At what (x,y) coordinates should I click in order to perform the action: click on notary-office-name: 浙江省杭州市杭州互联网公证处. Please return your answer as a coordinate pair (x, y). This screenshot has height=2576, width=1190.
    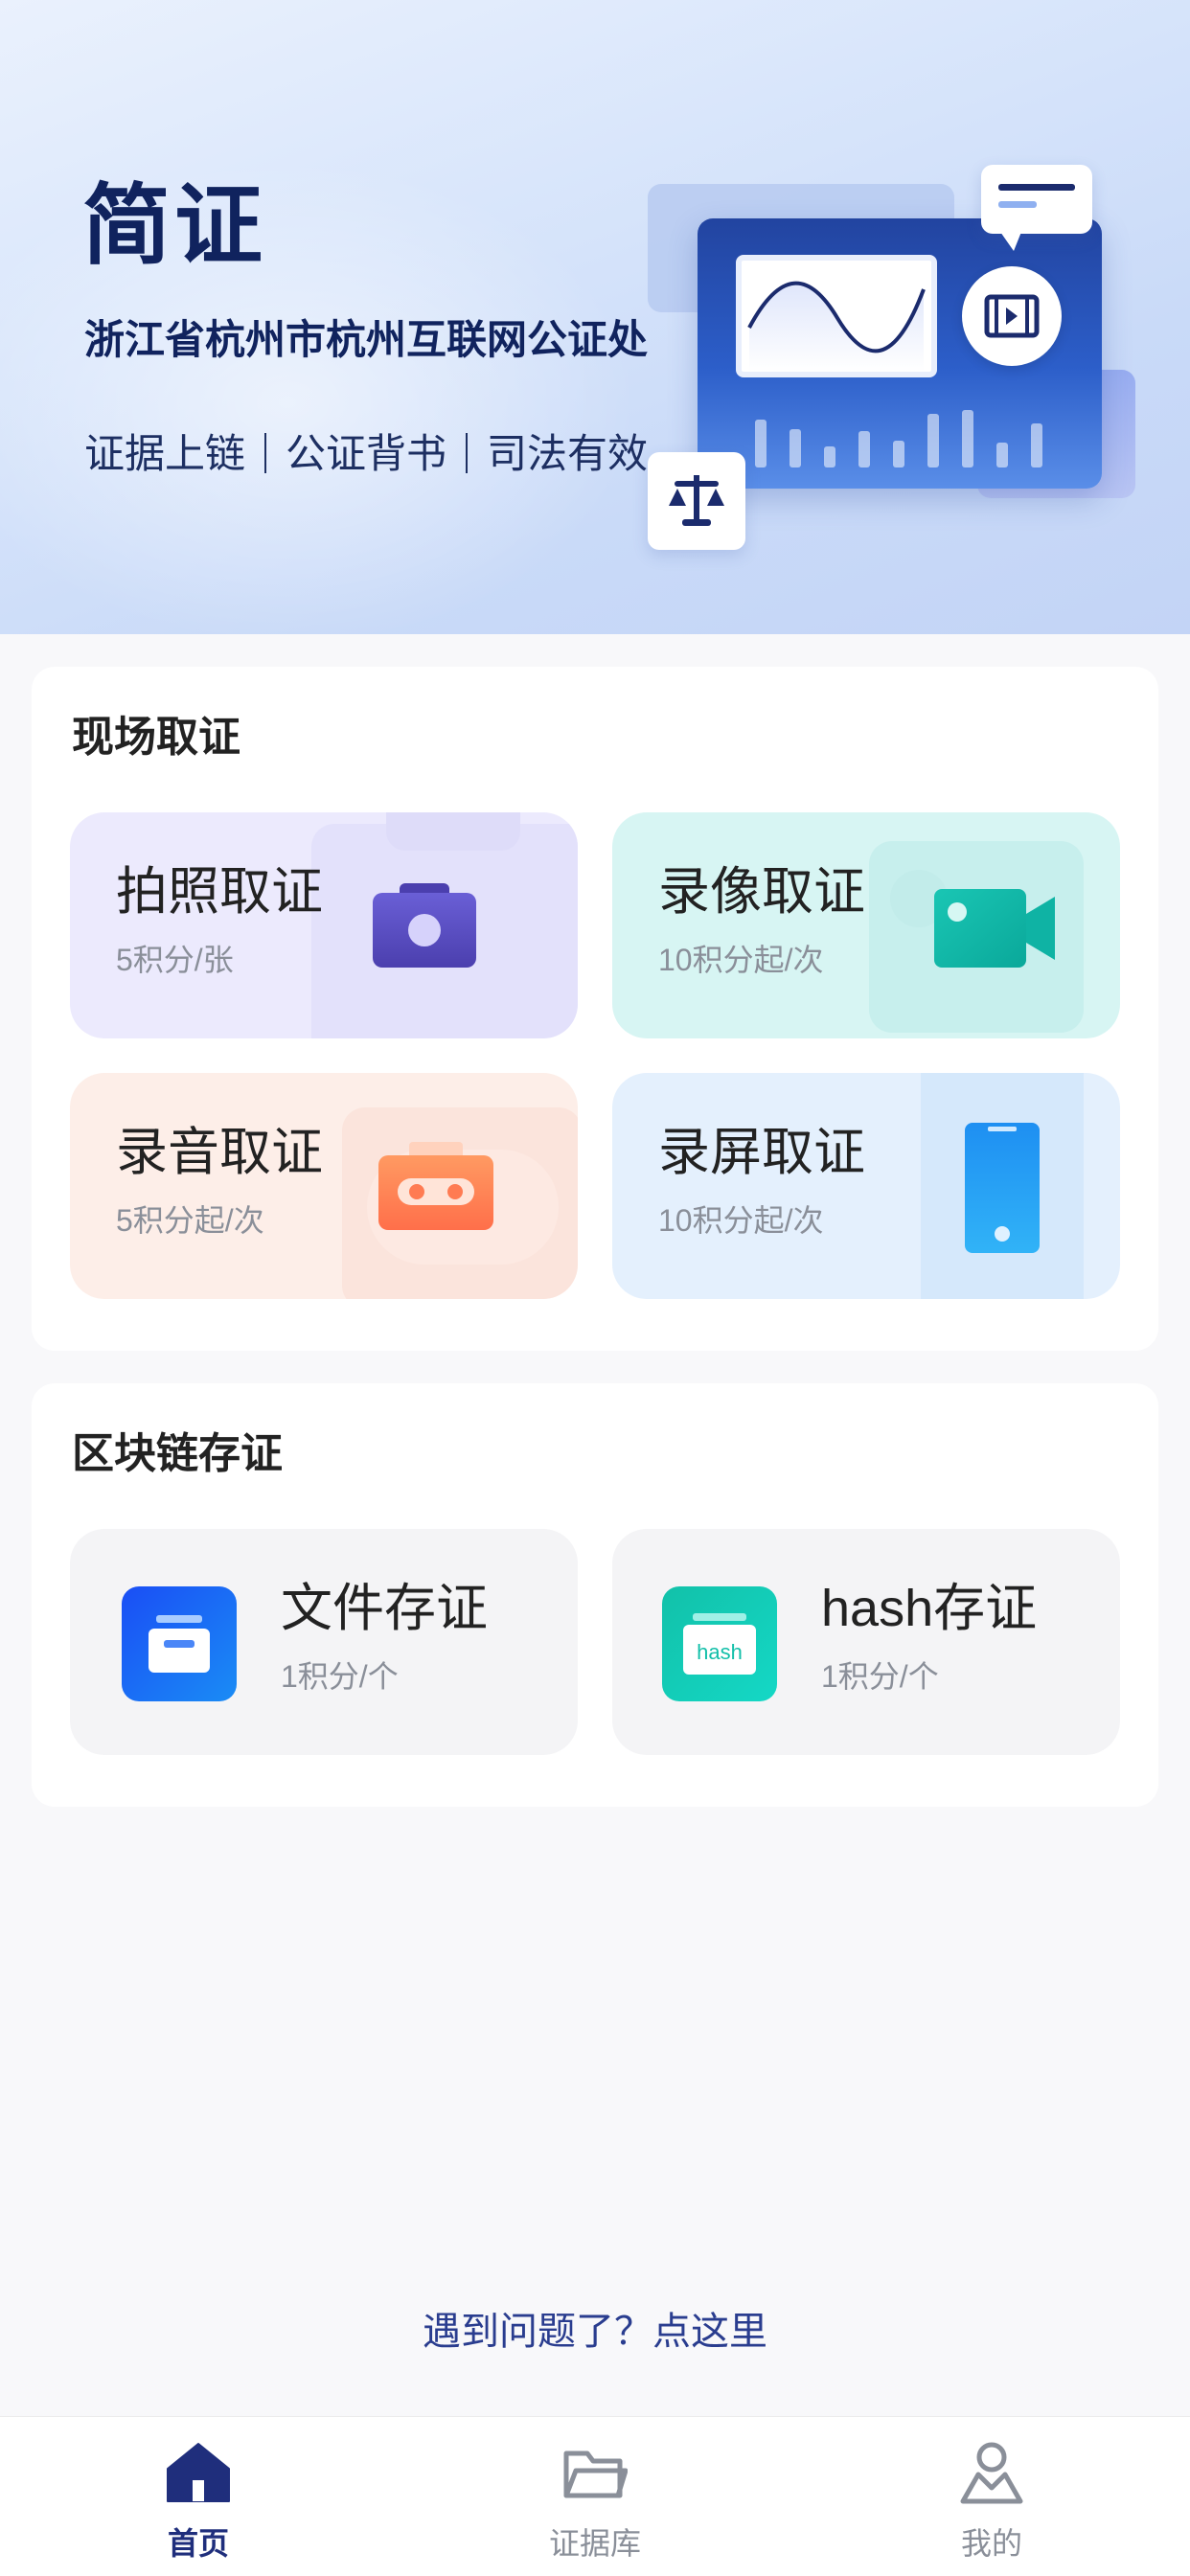
    Looking at the image, I should click on (366, 340).